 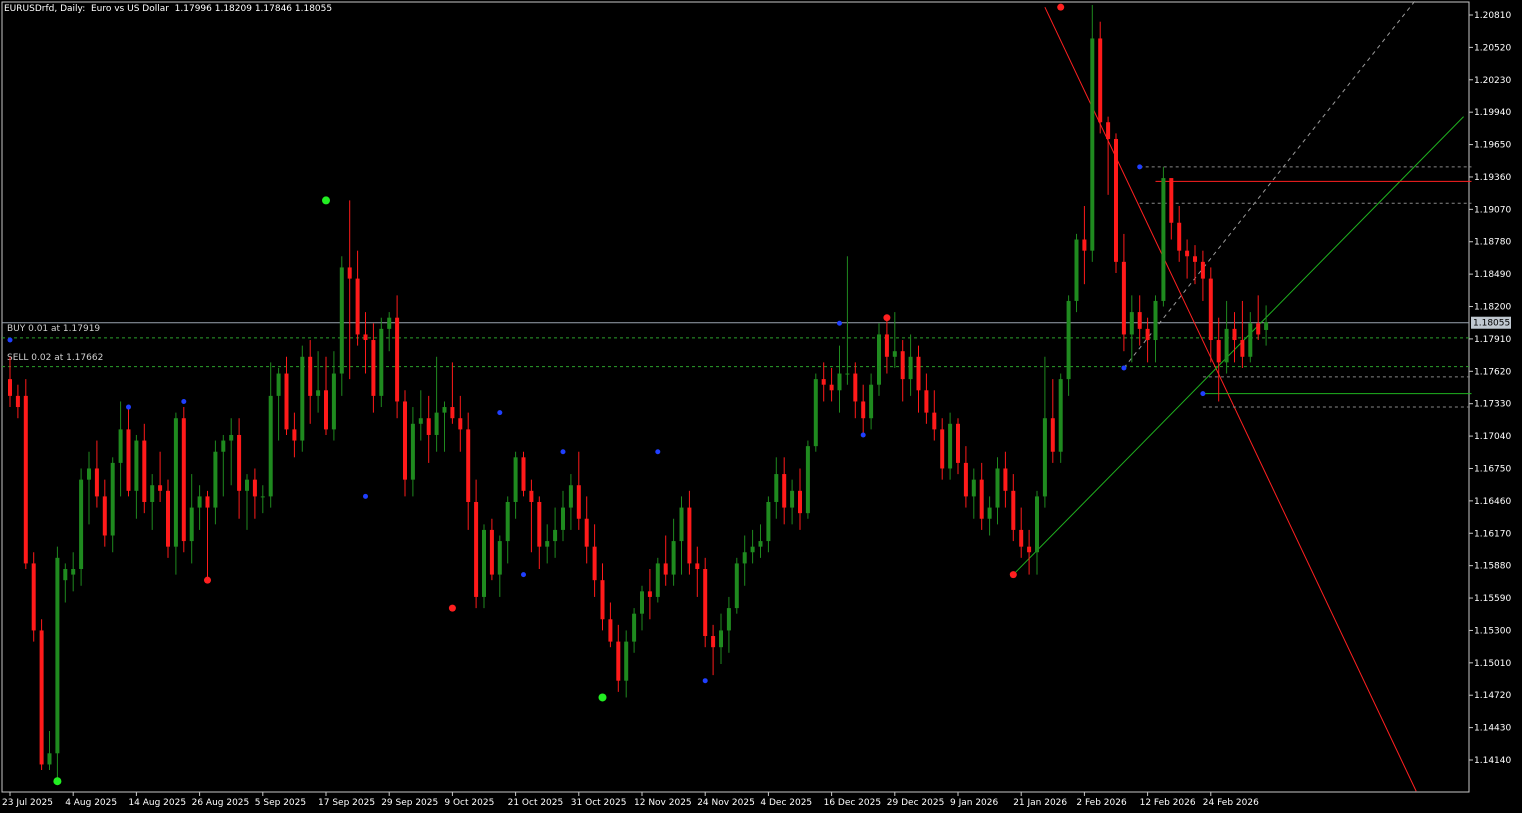 I want to click on x-tick-label: 21 Oct 2025, so click(x=536, y=803).